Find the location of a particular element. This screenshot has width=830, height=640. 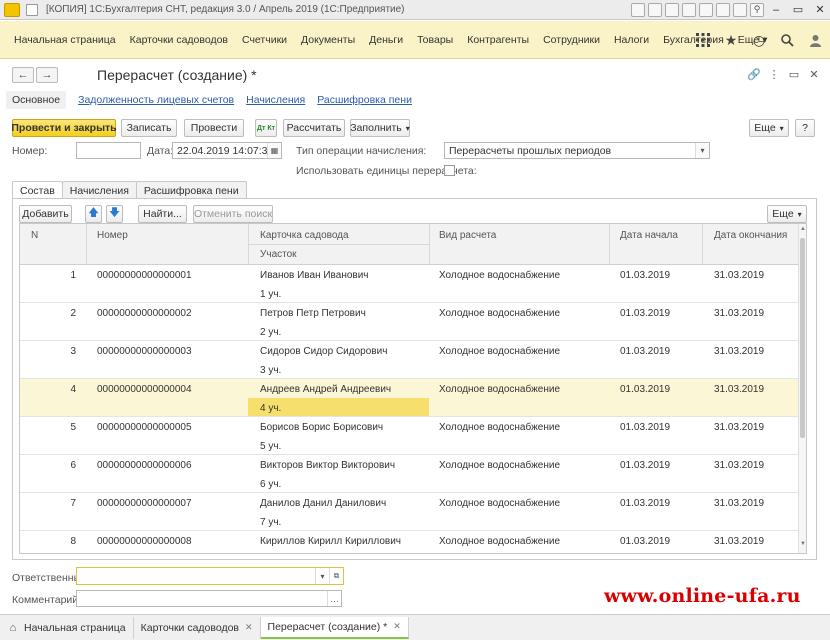

cell-plot: 6 уч. is located at coordinates (270, 484).